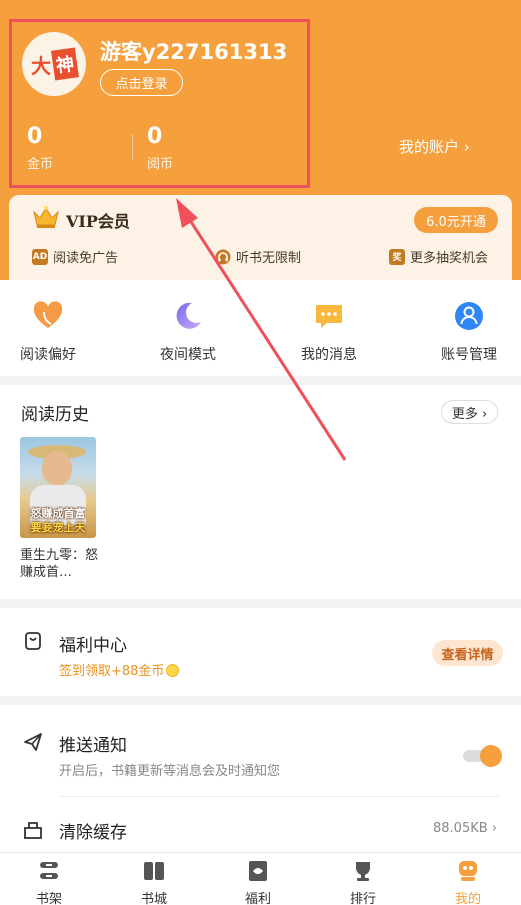 Image resolution: width=521 pixels, height=905 pixels. Describe the element at coordinates (159, 103) in the screenshot. I see `annotation-highlight-box` at that location.